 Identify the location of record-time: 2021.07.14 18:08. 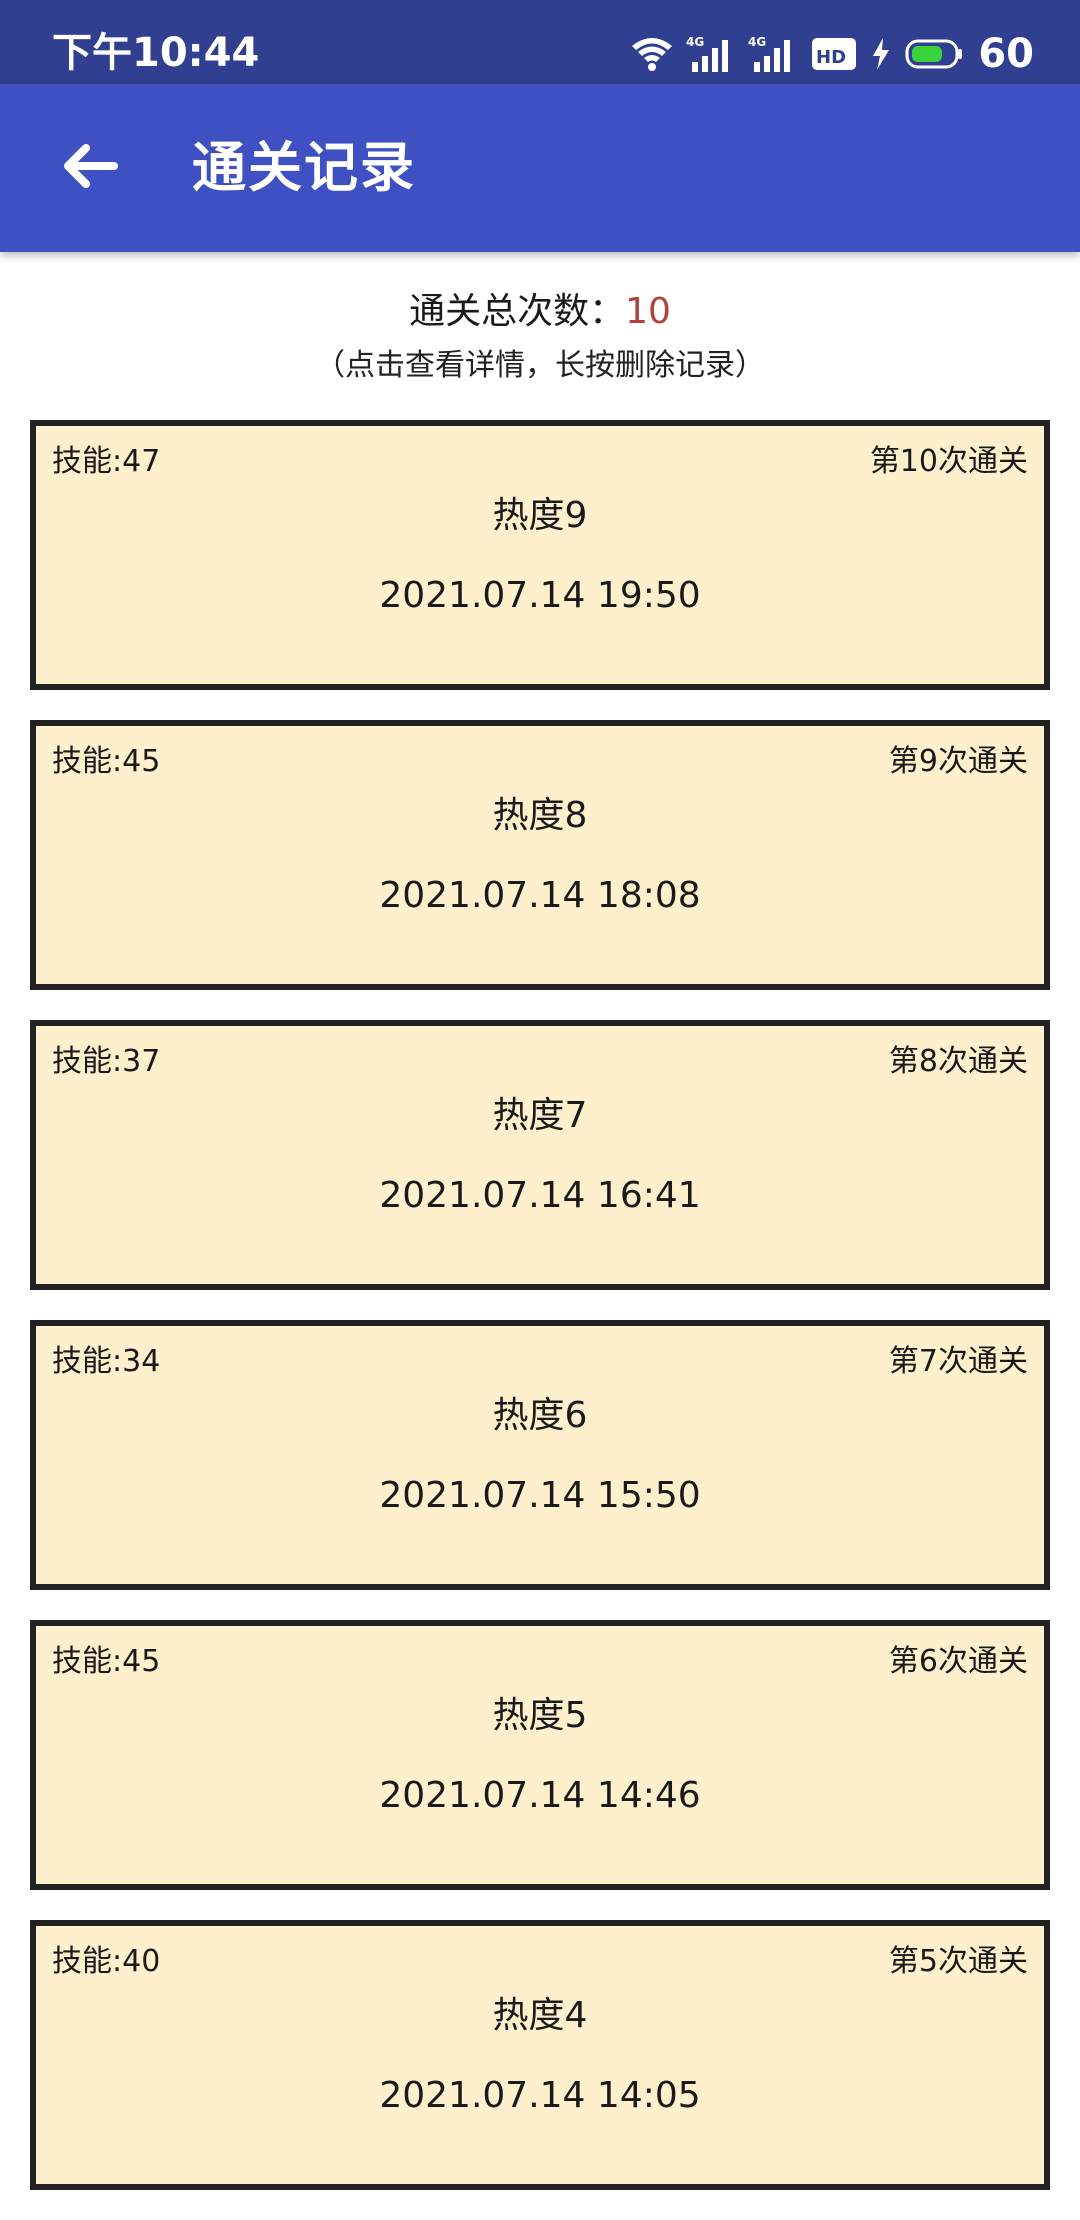
(540, 895).